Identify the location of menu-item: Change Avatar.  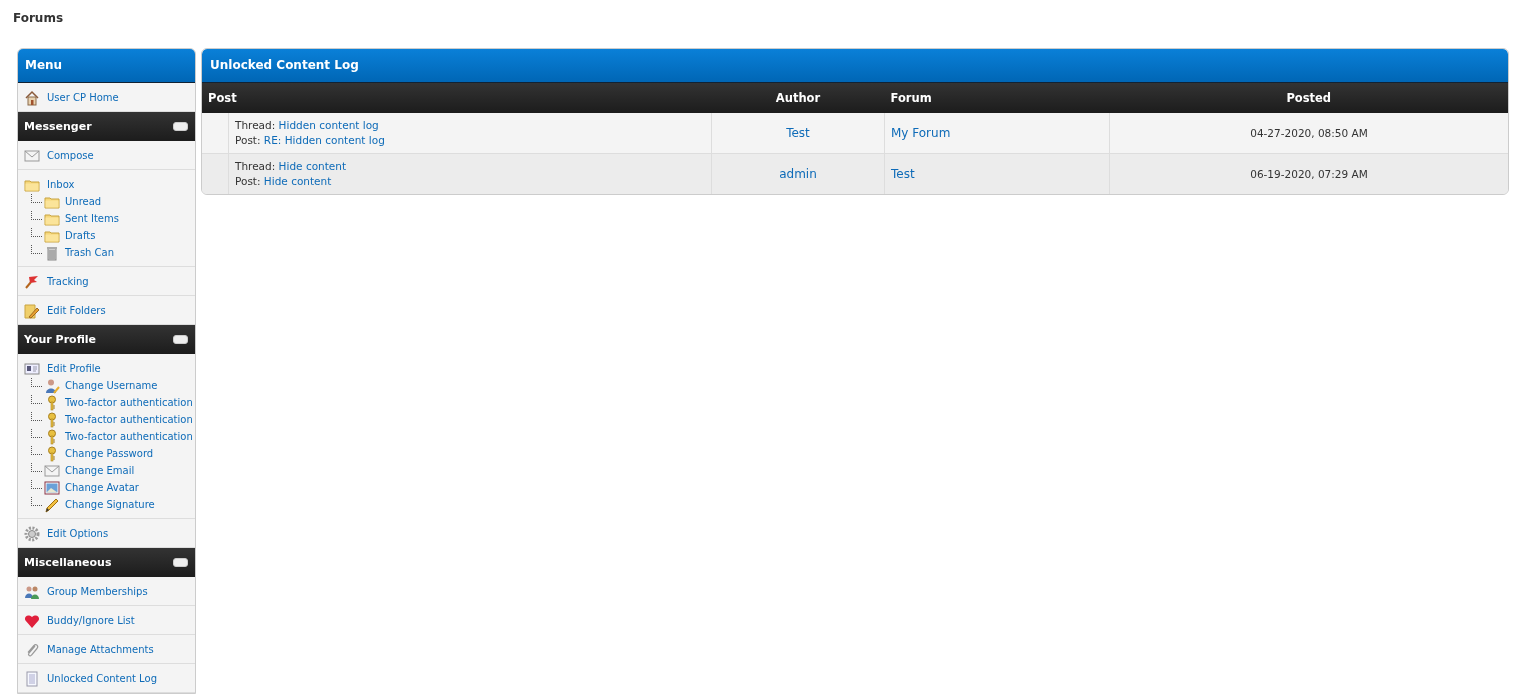
(91, 487).